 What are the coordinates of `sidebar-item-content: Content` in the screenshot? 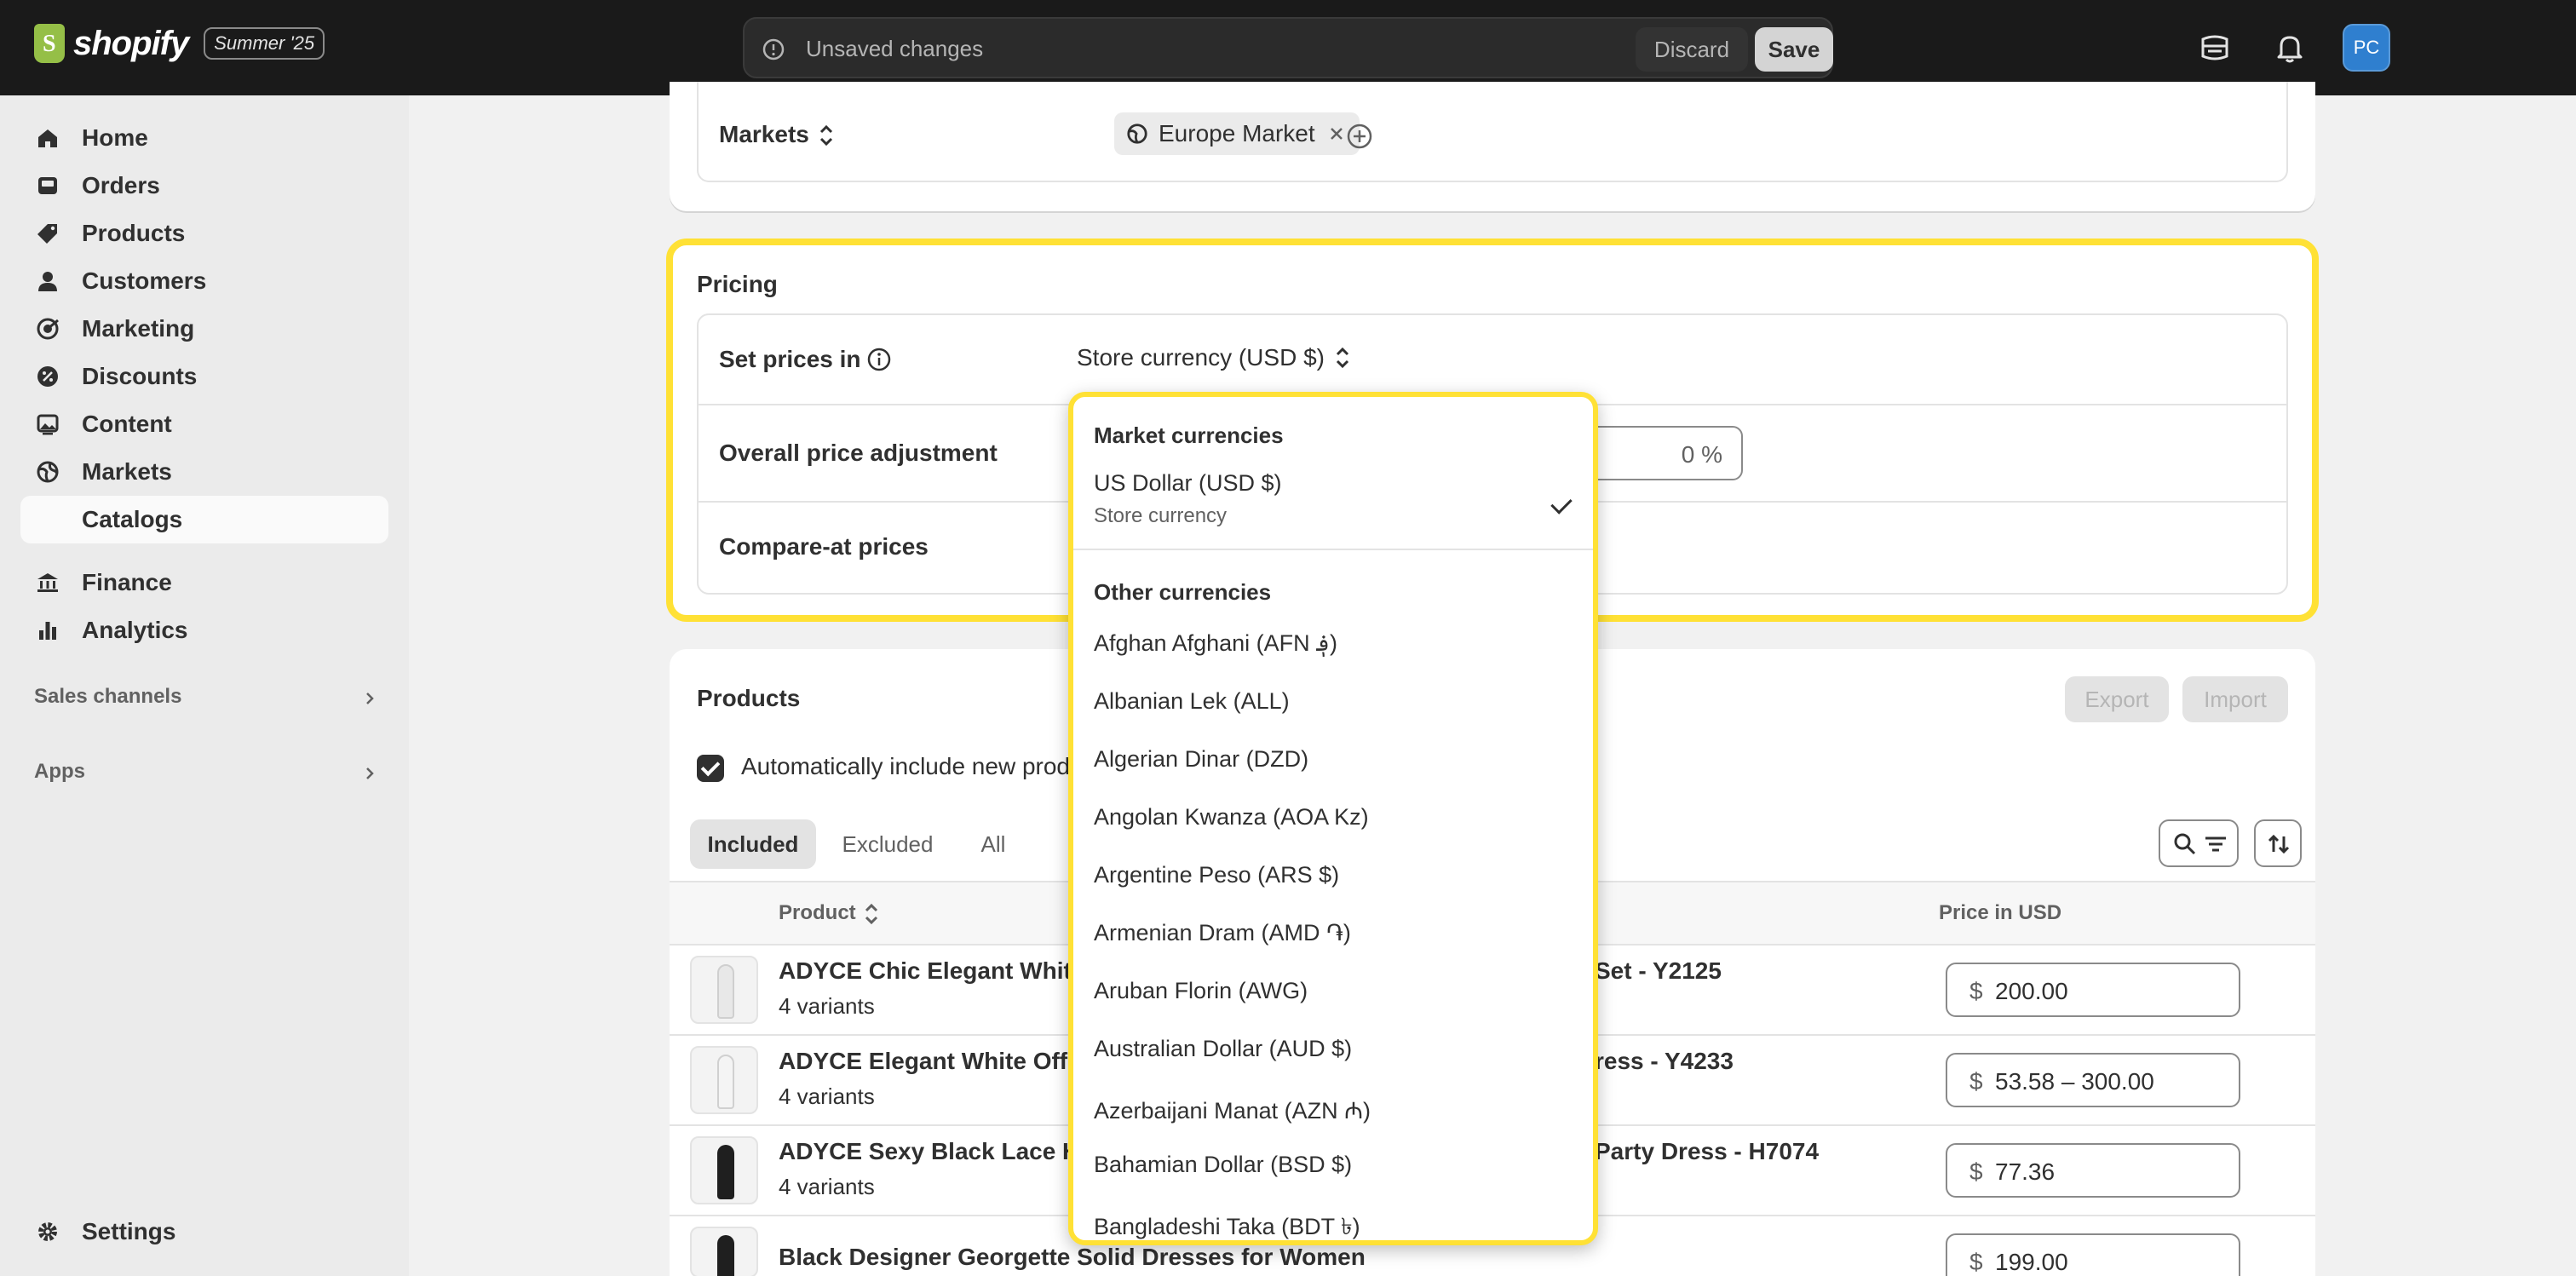 It's located at (204, 424).